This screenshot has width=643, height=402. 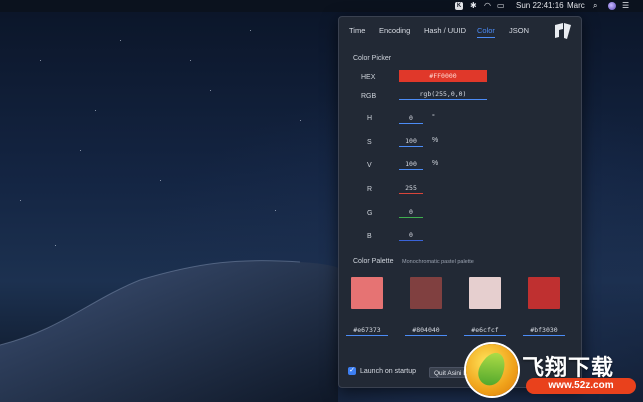 What do you see at coordinates (544, 330) in the screenshot?
I see `swatch-hex-label: #bf3030` at bounding box center [544, 330].